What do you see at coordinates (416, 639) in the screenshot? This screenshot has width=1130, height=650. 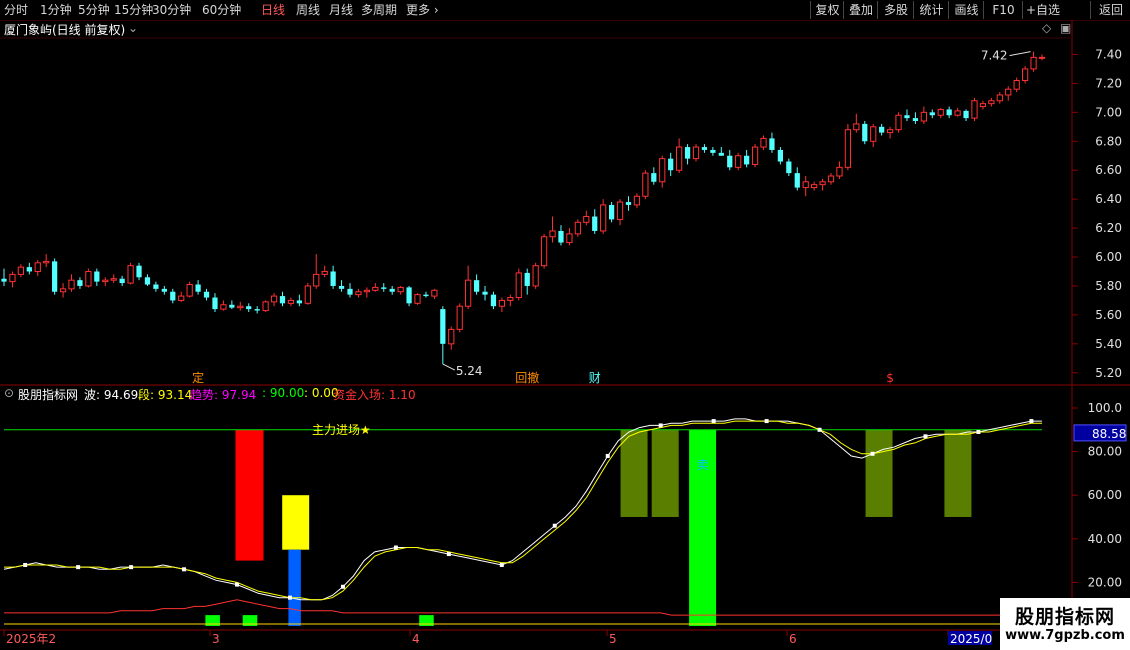 I see `x-tick-label: 4` at bounding box center [416, 639].